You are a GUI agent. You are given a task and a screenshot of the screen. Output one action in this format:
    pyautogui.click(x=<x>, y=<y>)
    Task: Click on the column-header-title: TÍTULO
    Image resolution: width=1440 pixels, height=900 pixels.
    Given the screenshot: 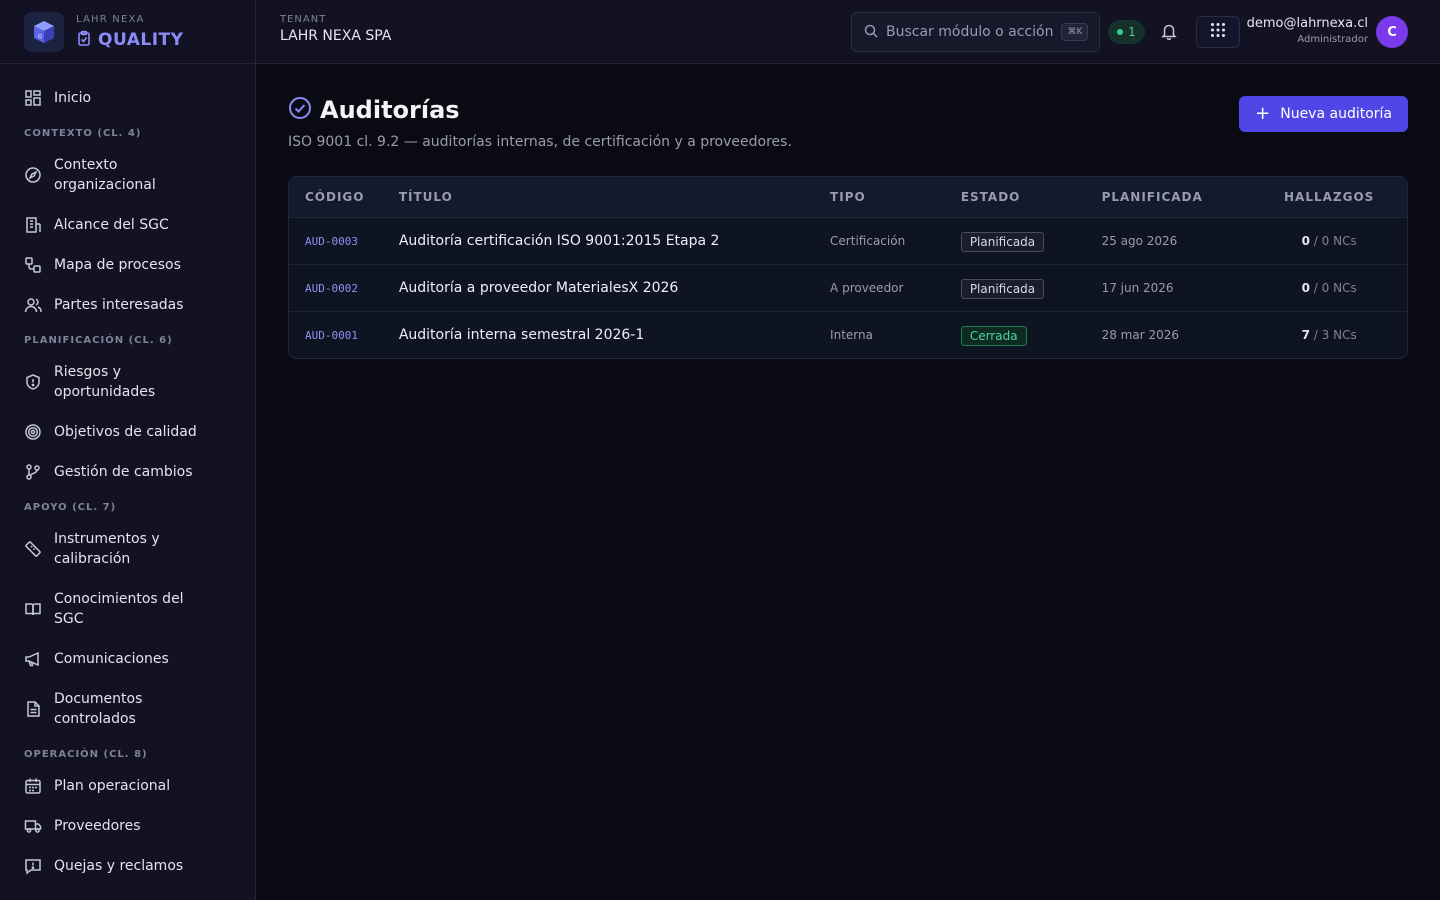 What is the action you would take?
    pyautogui.click(x=614, y=197)
    